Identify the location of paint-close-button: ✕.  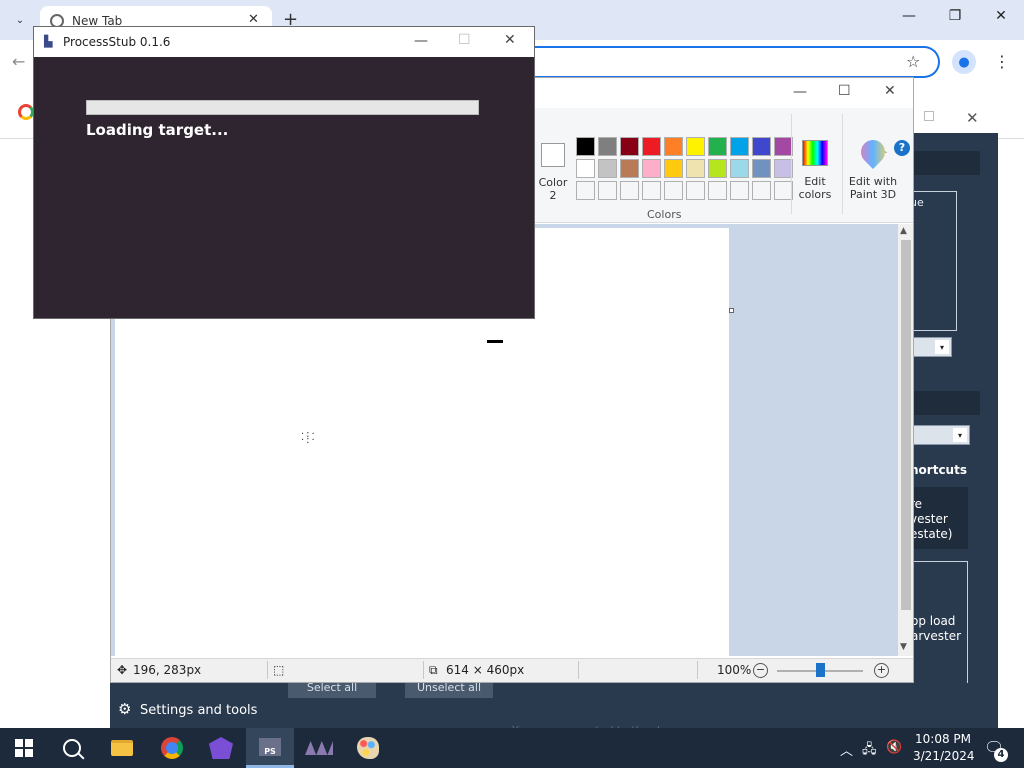
(890, 91).